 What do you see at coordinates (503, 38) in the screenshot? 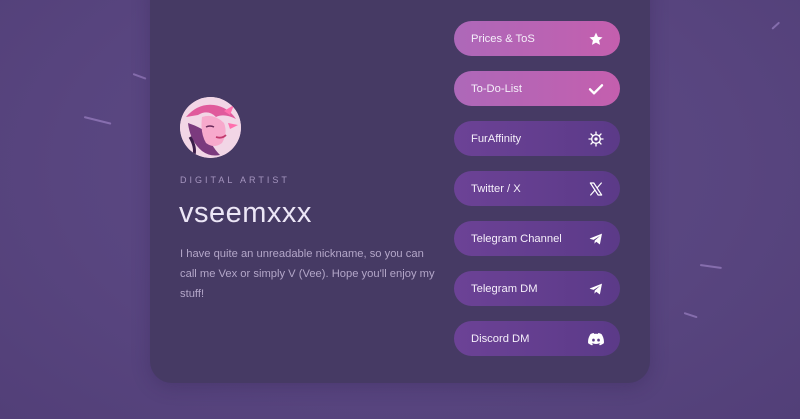
I see `link-label: Prices & ToS` at bounding box center [503, 38].